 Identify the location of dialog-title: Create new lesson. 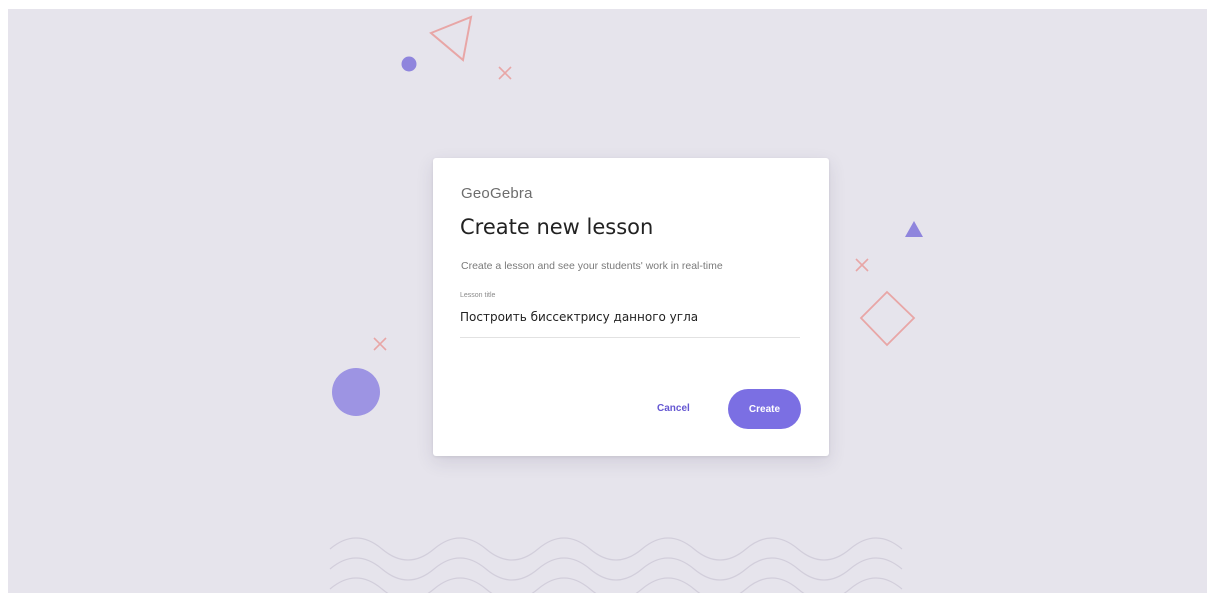
(557, 227).